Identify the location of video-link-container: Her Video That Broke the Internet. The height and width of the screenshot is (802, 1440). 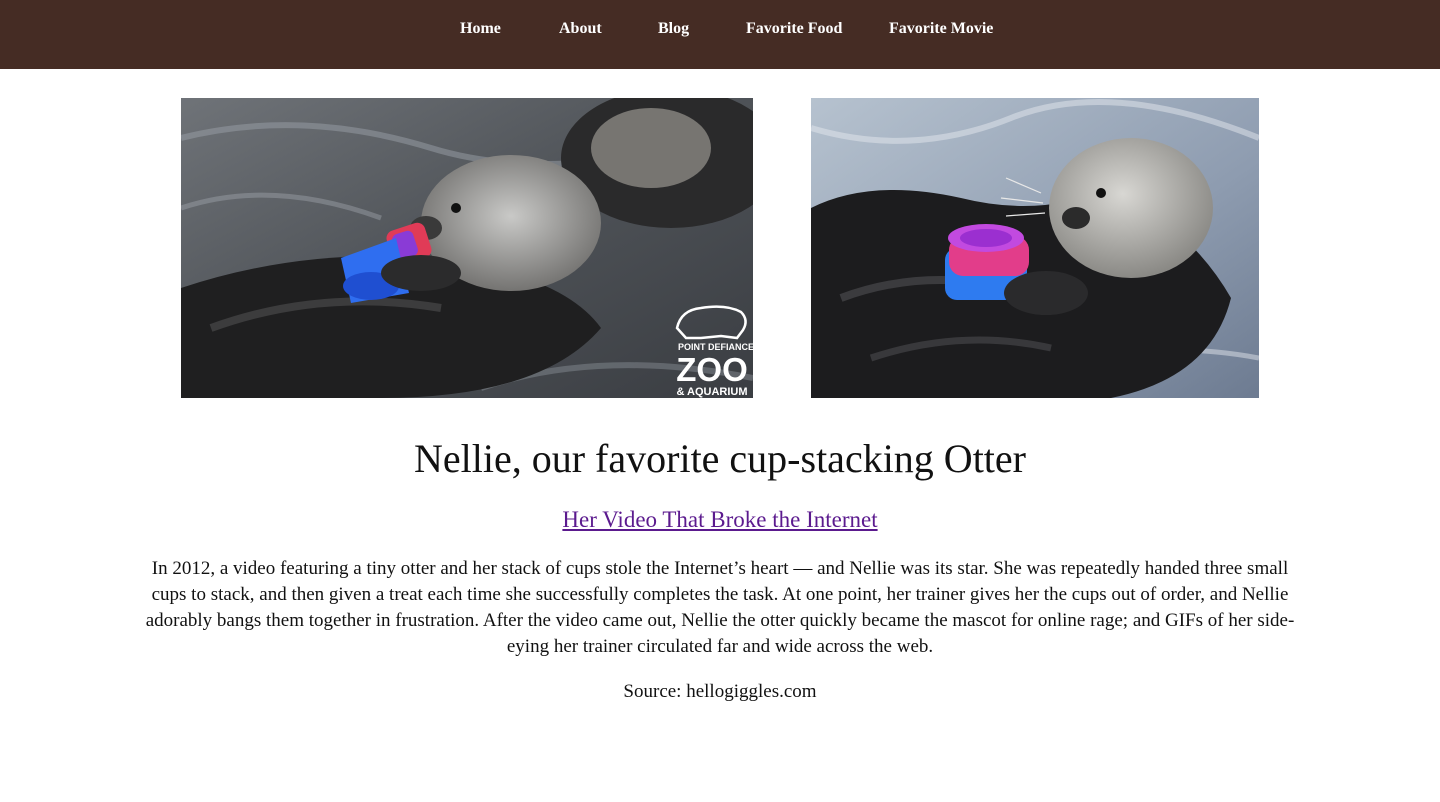
(720, 520).